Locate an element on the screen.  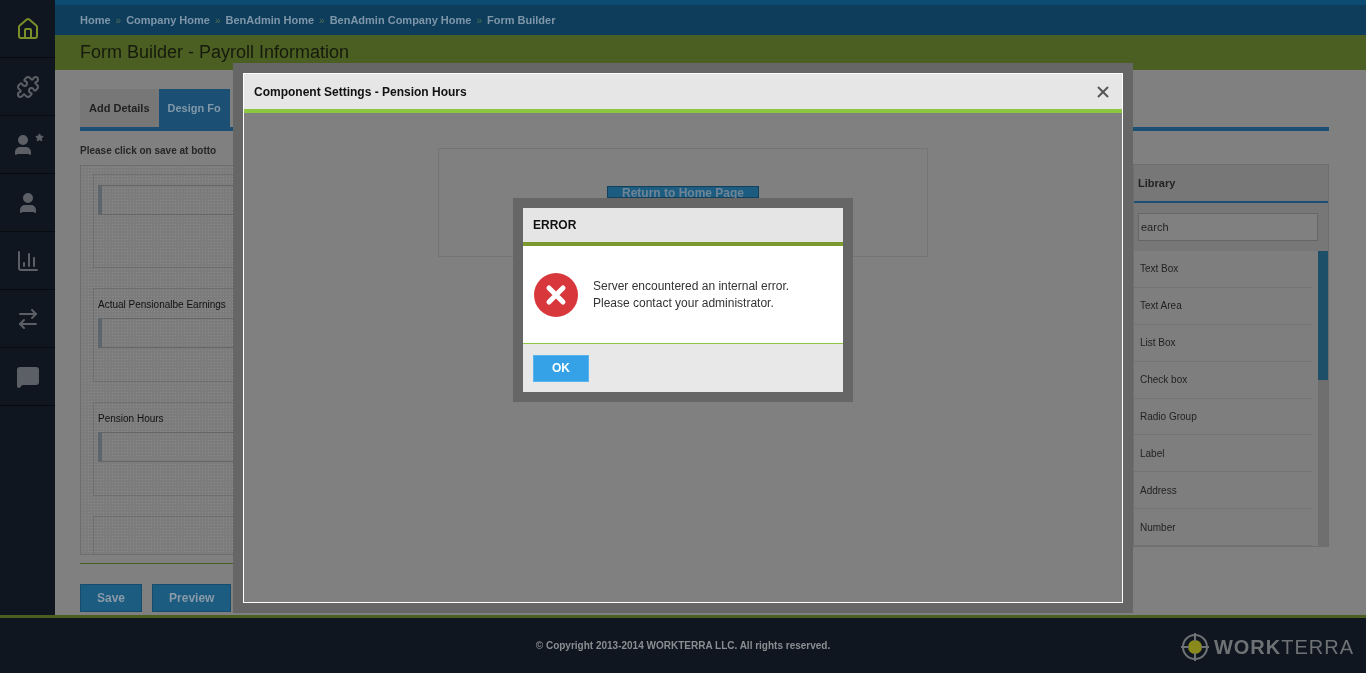
bar-chart-icon is located at coordinates (27, 260).